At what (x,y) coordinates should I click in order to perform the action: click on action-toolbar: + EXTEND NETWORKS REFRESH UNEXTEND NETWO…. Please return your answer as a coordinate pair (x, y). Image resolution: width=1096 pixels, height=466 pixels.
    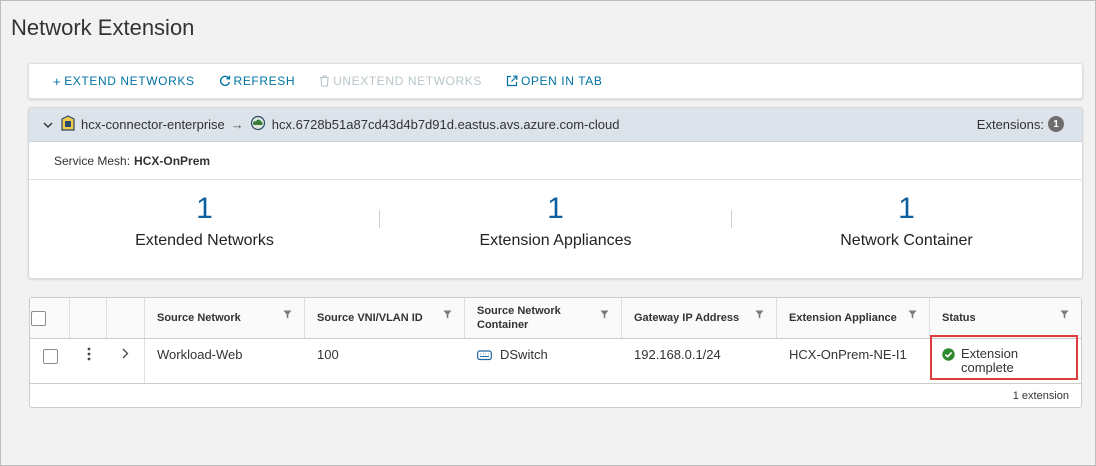
    Looking at the image, I should click on (555, 81).